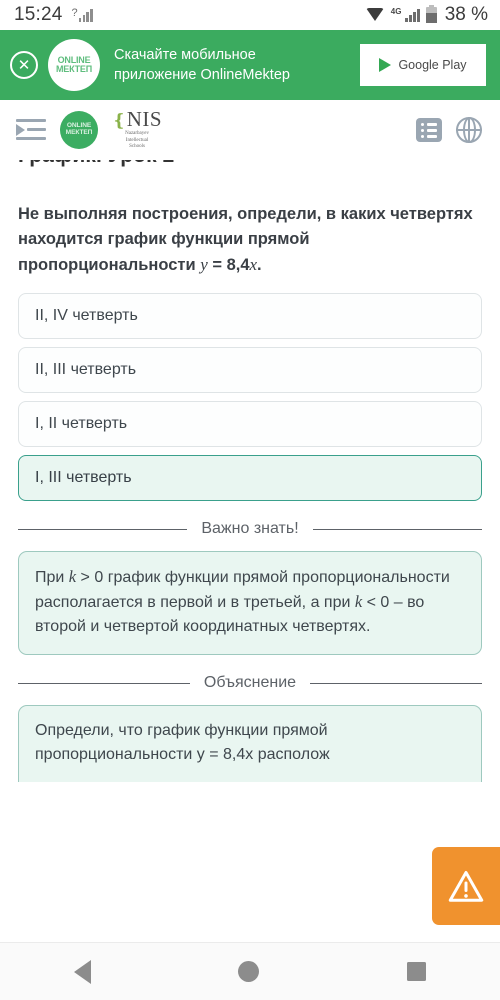 The width and height of the screenshot is (500, 1000). What do you see at coordinates (82, 14) in the screenshot?
I see `sim-signal-icon: ?` at bounding box center [82, 14].